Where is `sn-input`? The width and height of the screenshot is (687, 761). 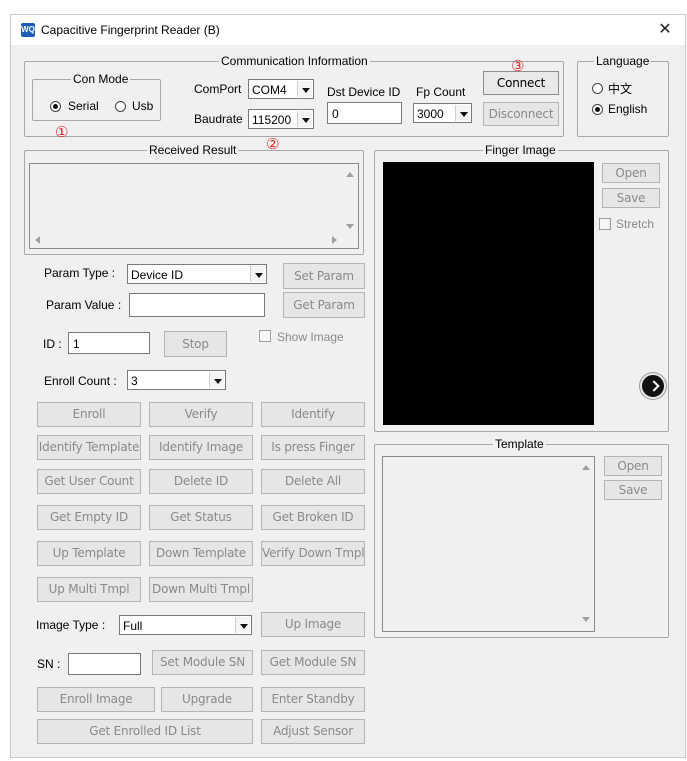 sn-input is located at coordinates (104, 664).